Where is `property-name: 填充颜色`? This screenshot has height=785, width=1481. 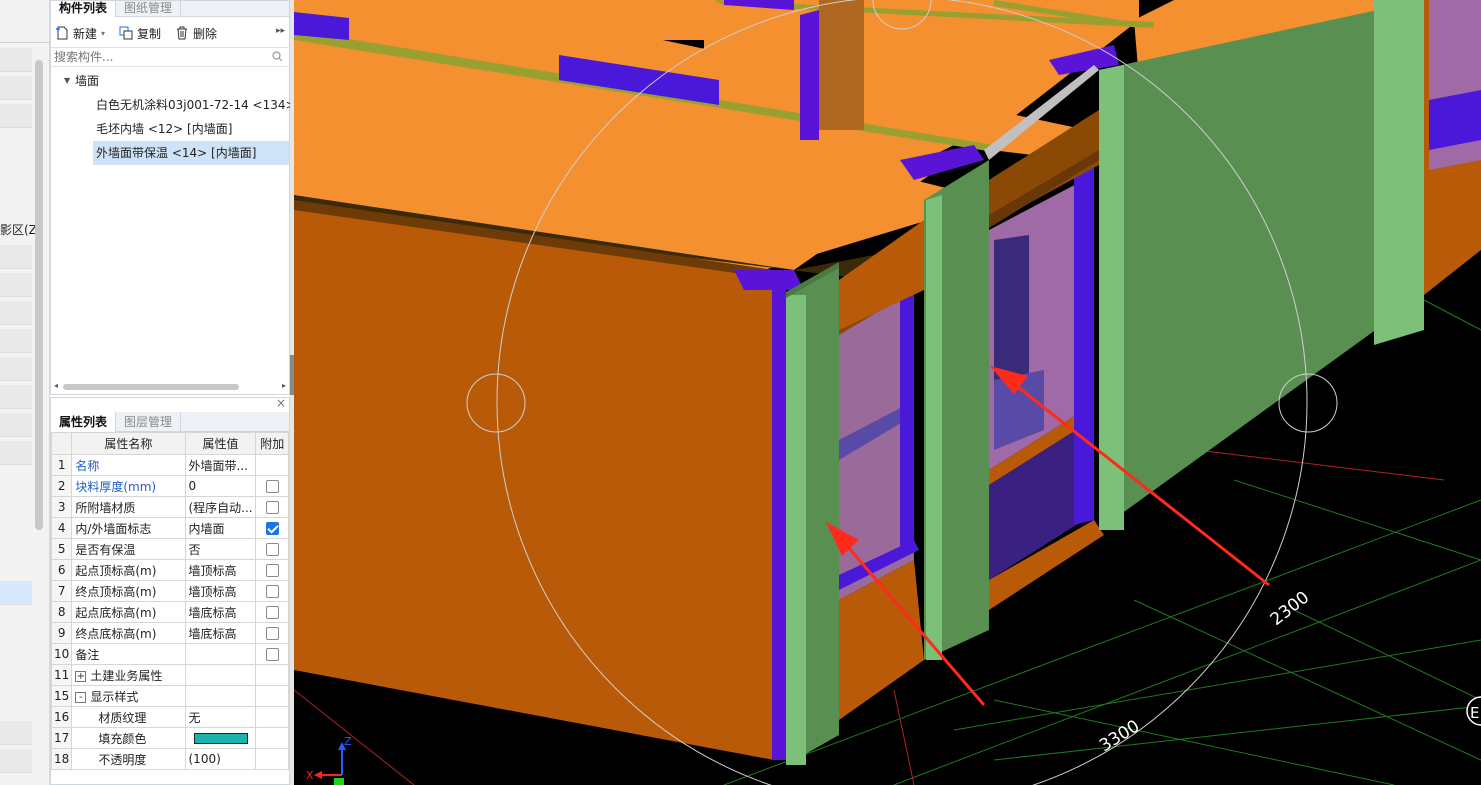 property-name: 填充颜色 is located at coordinates (128, 738).